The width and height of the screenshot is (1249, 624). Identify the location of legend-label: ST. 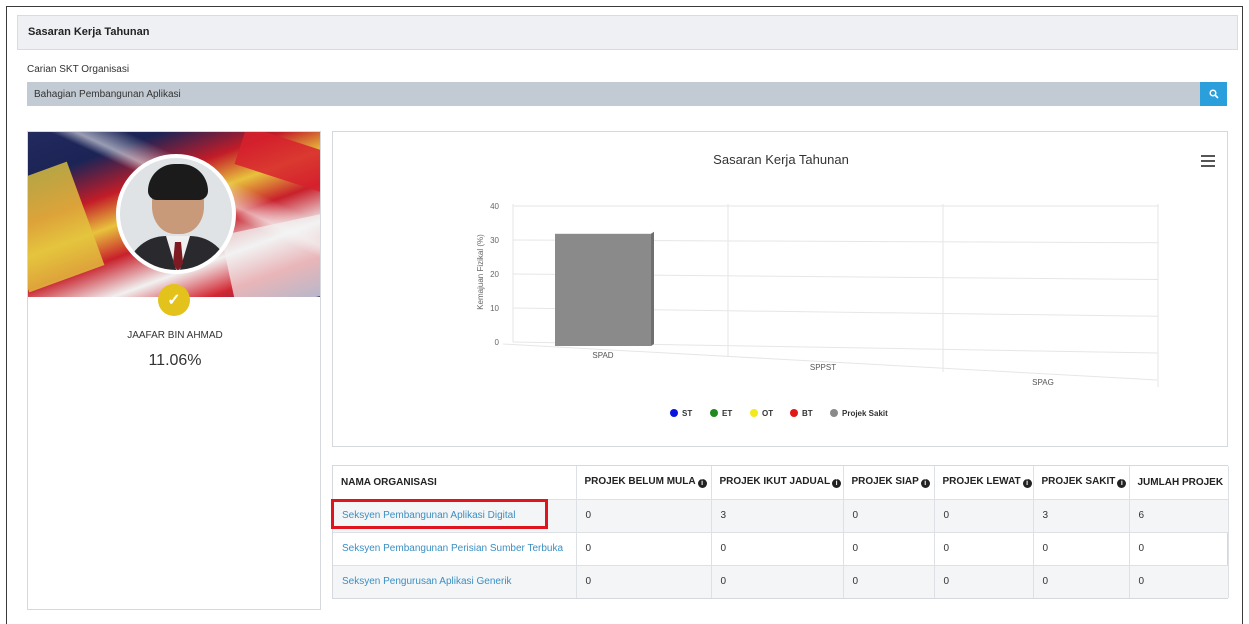
(687, 413).